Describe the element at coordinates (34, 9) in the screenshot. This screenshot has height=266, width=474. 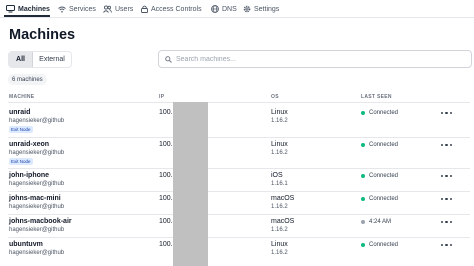
I see `nav-label-machines: Machines` at that location.